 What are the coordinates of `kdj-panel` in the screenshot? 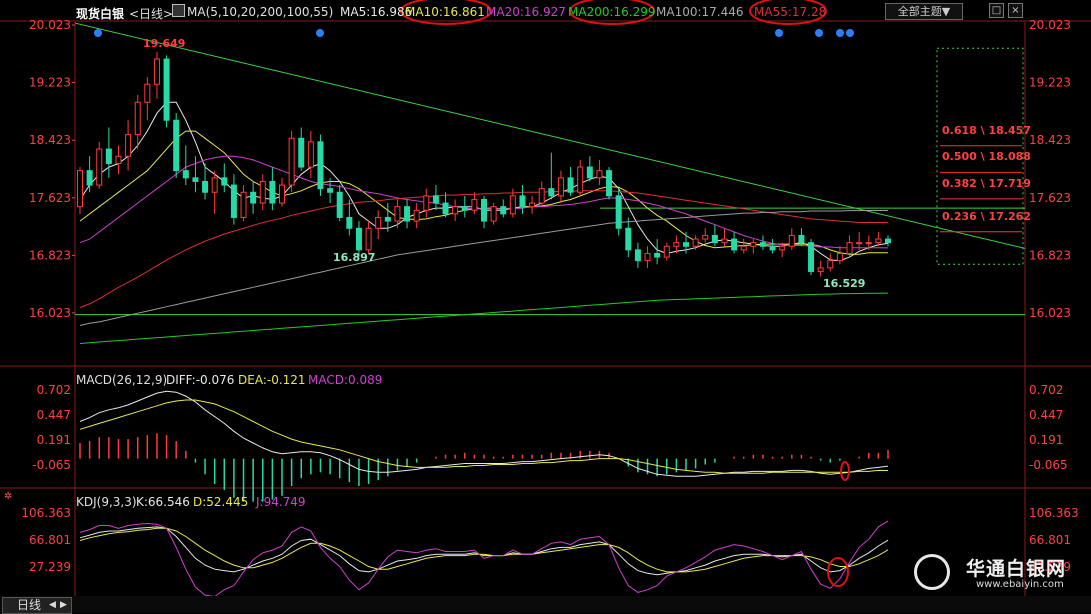 It's located at (484, 559).